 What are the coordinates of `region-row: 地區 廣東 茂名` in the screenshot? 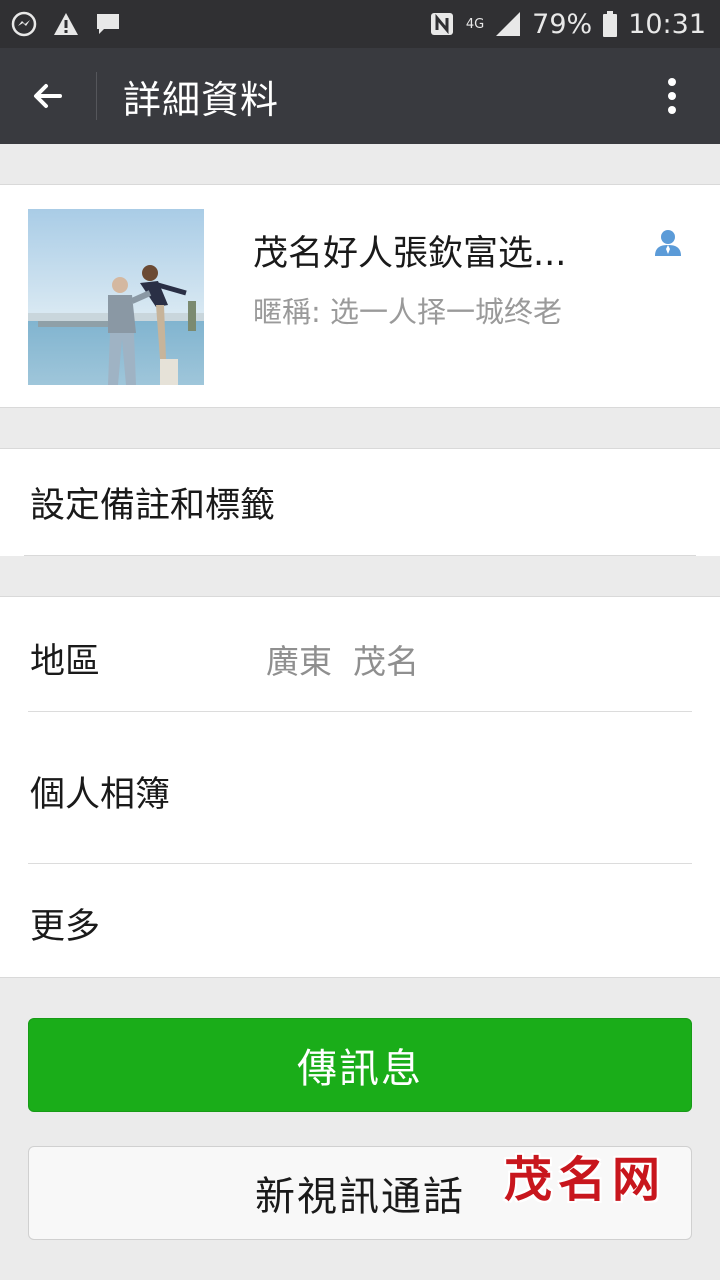 It's located at (360, 654).